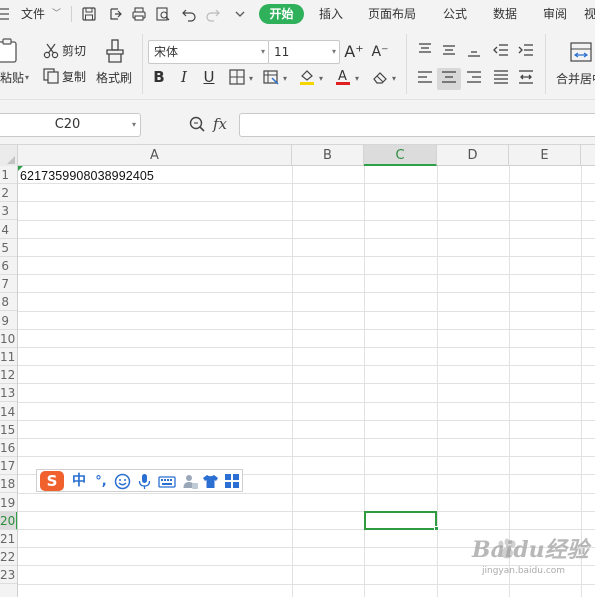  What do you see at coordinates (12, 78) in the screenshot?
I see `paste-button: 粘贴` at bounding box center [12, 78].